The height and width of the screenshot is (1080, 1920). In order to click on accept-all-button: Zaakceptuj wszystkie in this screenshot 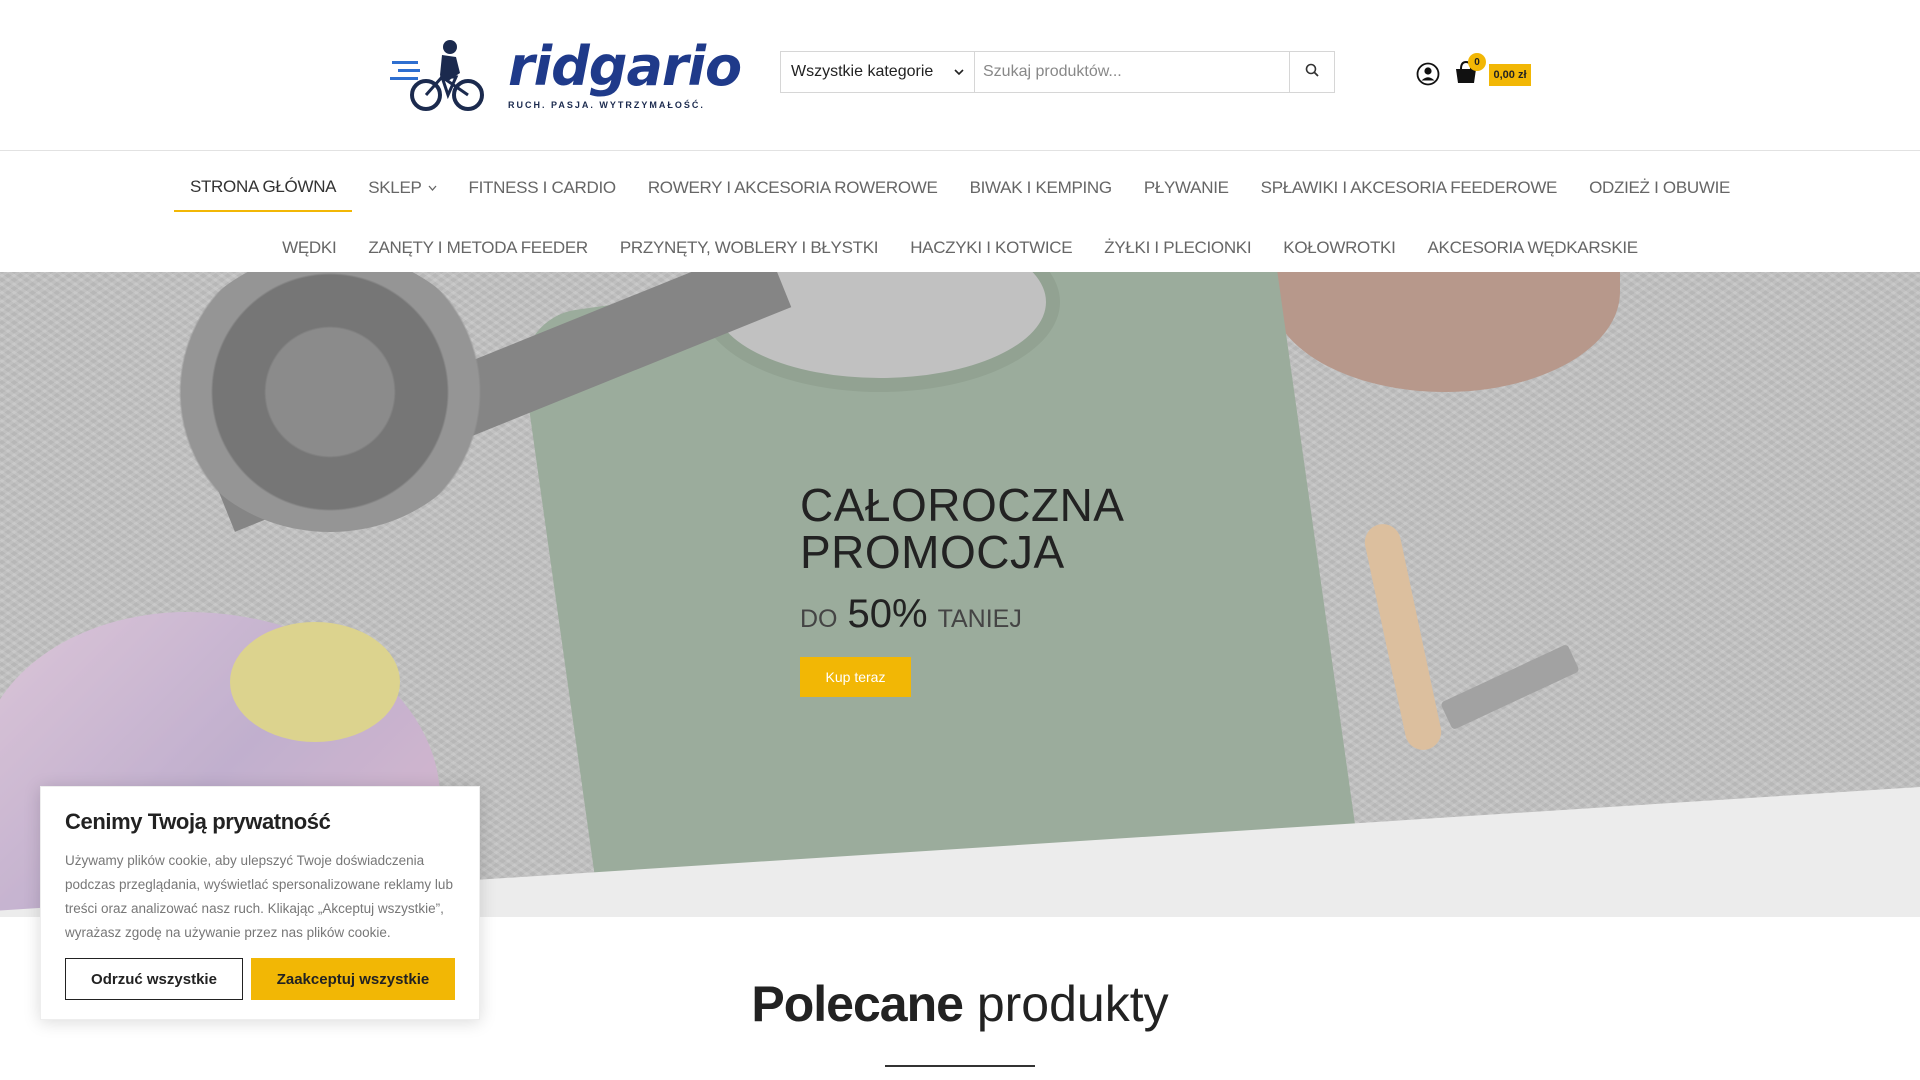, I will do `click(353, 979)`.